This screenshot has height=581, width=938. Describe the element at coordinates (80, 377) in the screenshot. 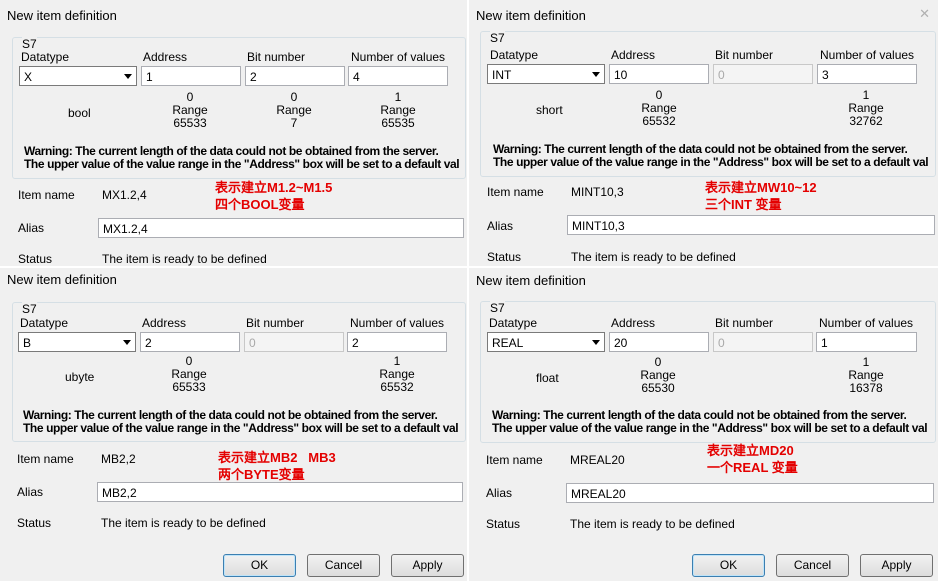

I see `type-name: ubyte` at that location.